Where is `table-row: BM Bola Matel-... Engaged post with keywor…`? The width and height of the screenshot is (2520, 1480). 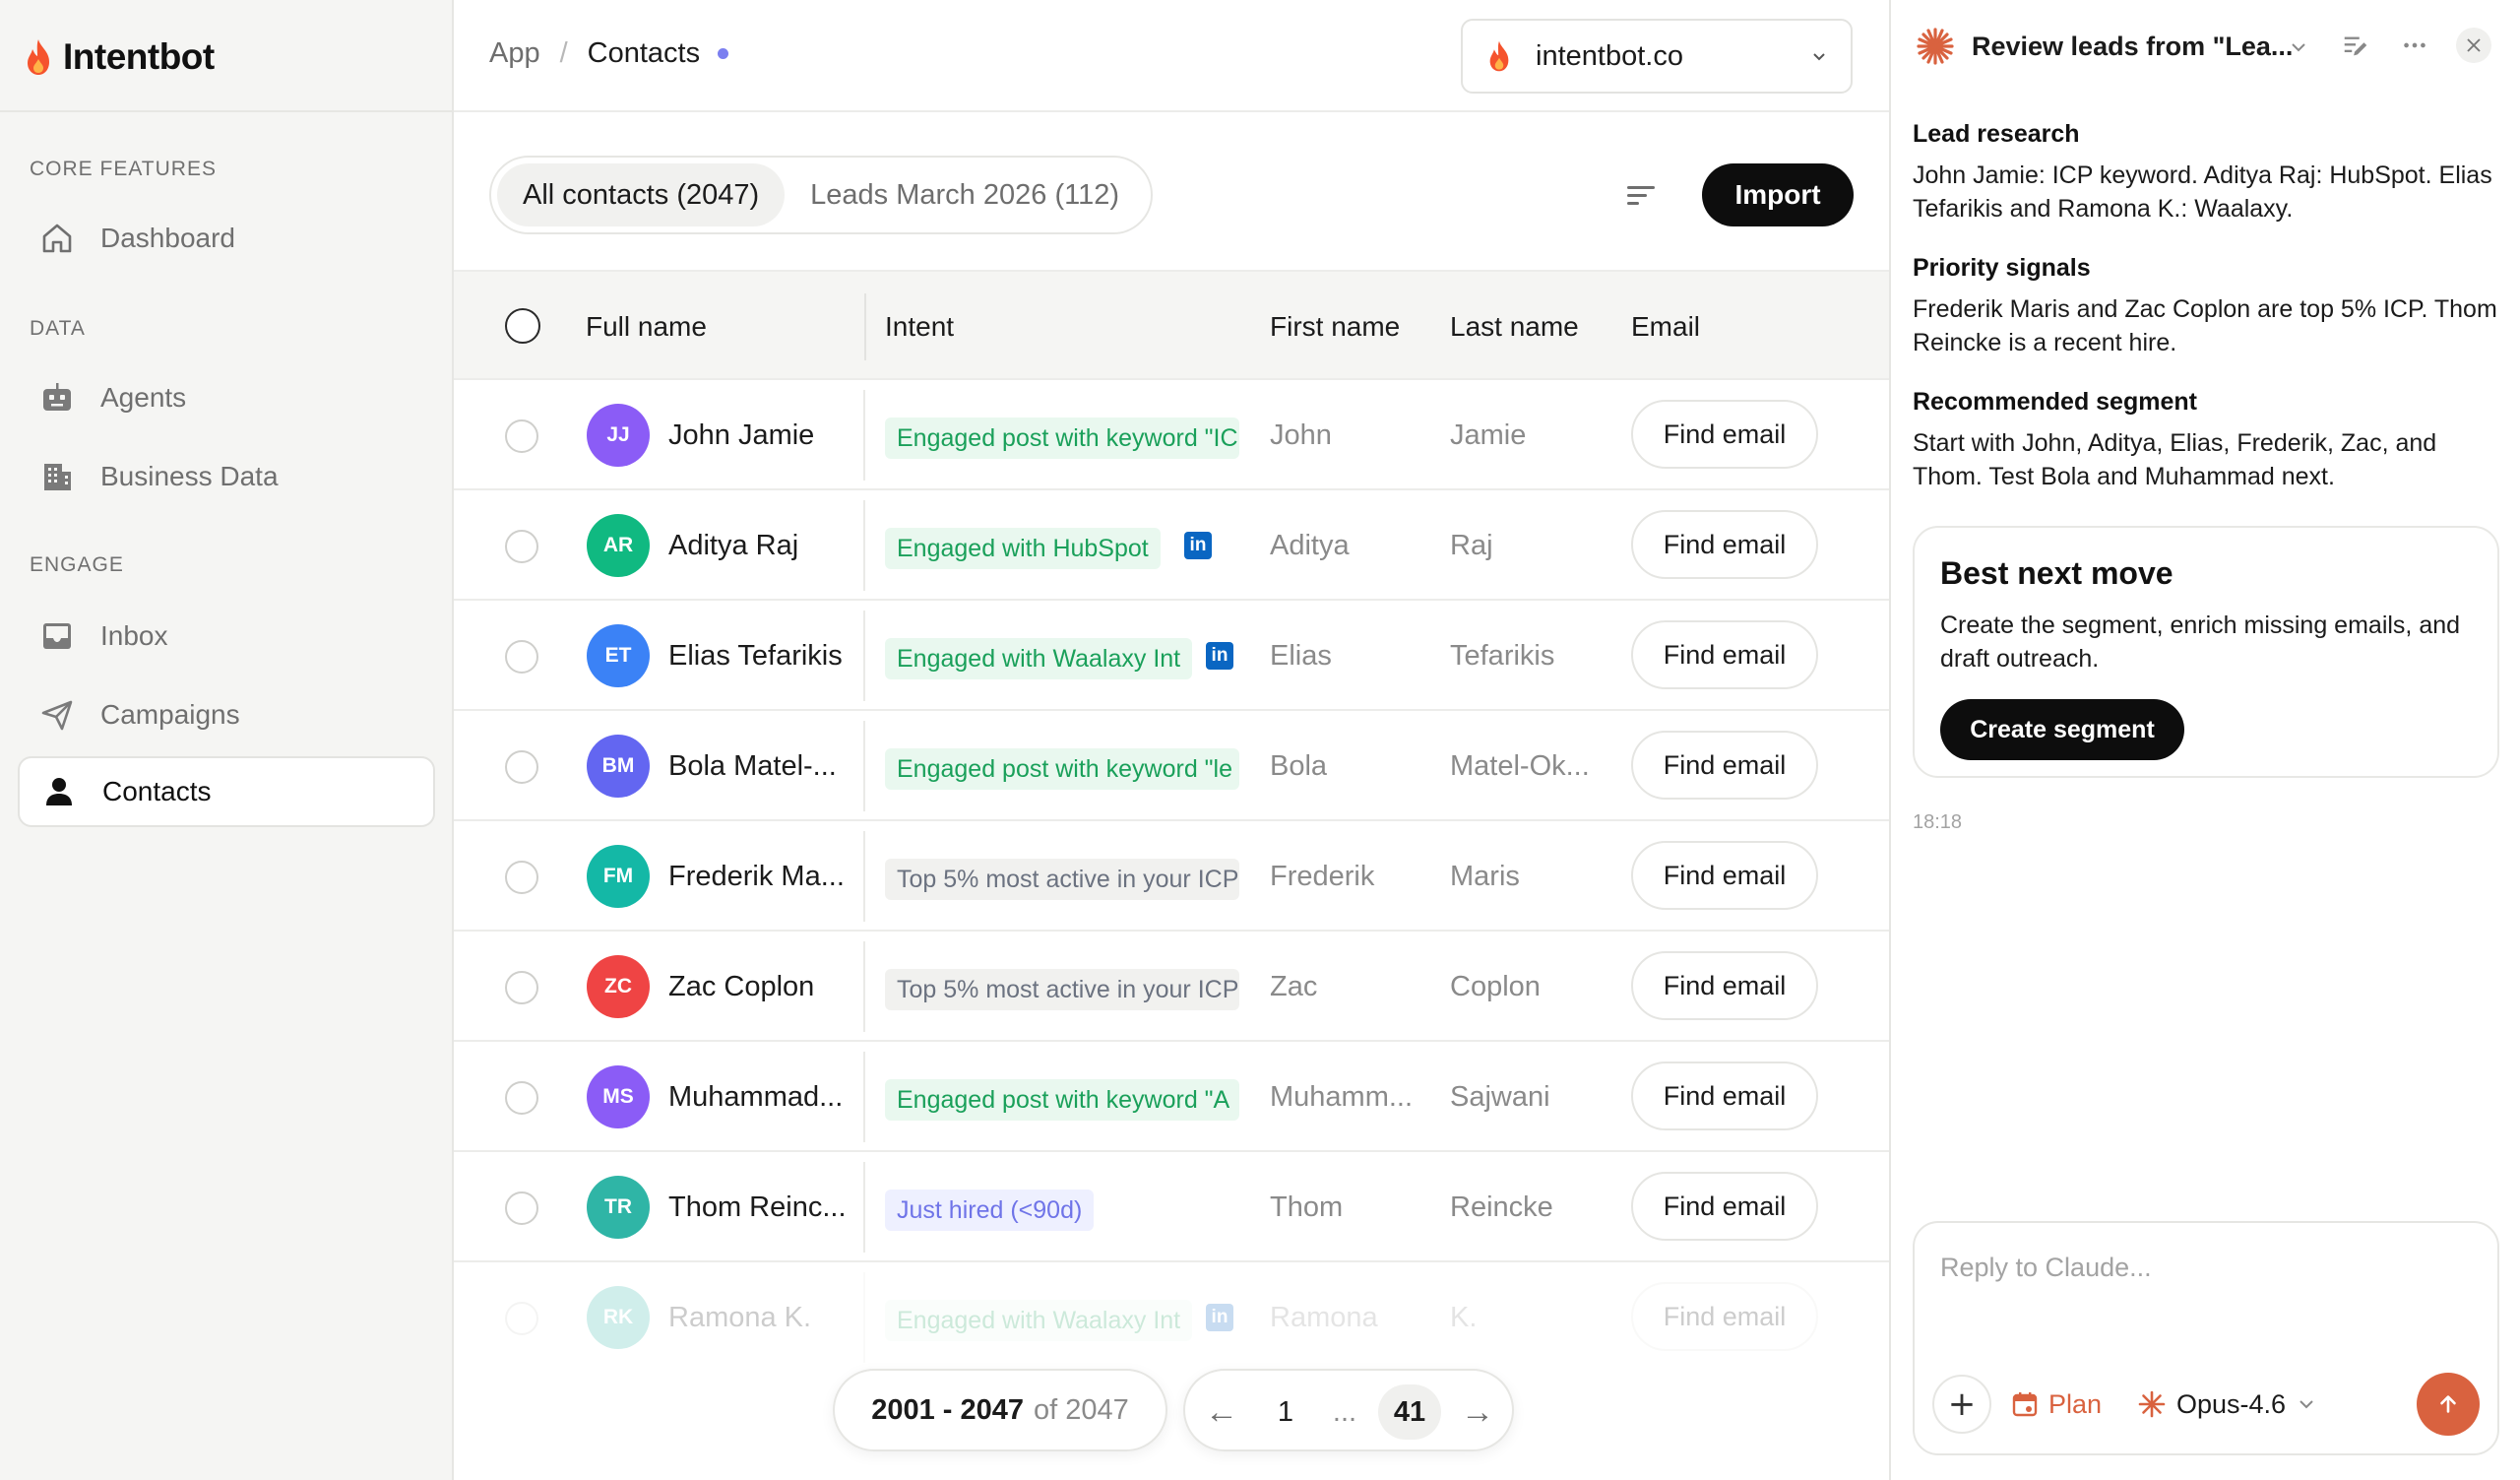 table-row: BM Bola Matel-... Engaged post with keywor… is located at coordinates (1171, 766).